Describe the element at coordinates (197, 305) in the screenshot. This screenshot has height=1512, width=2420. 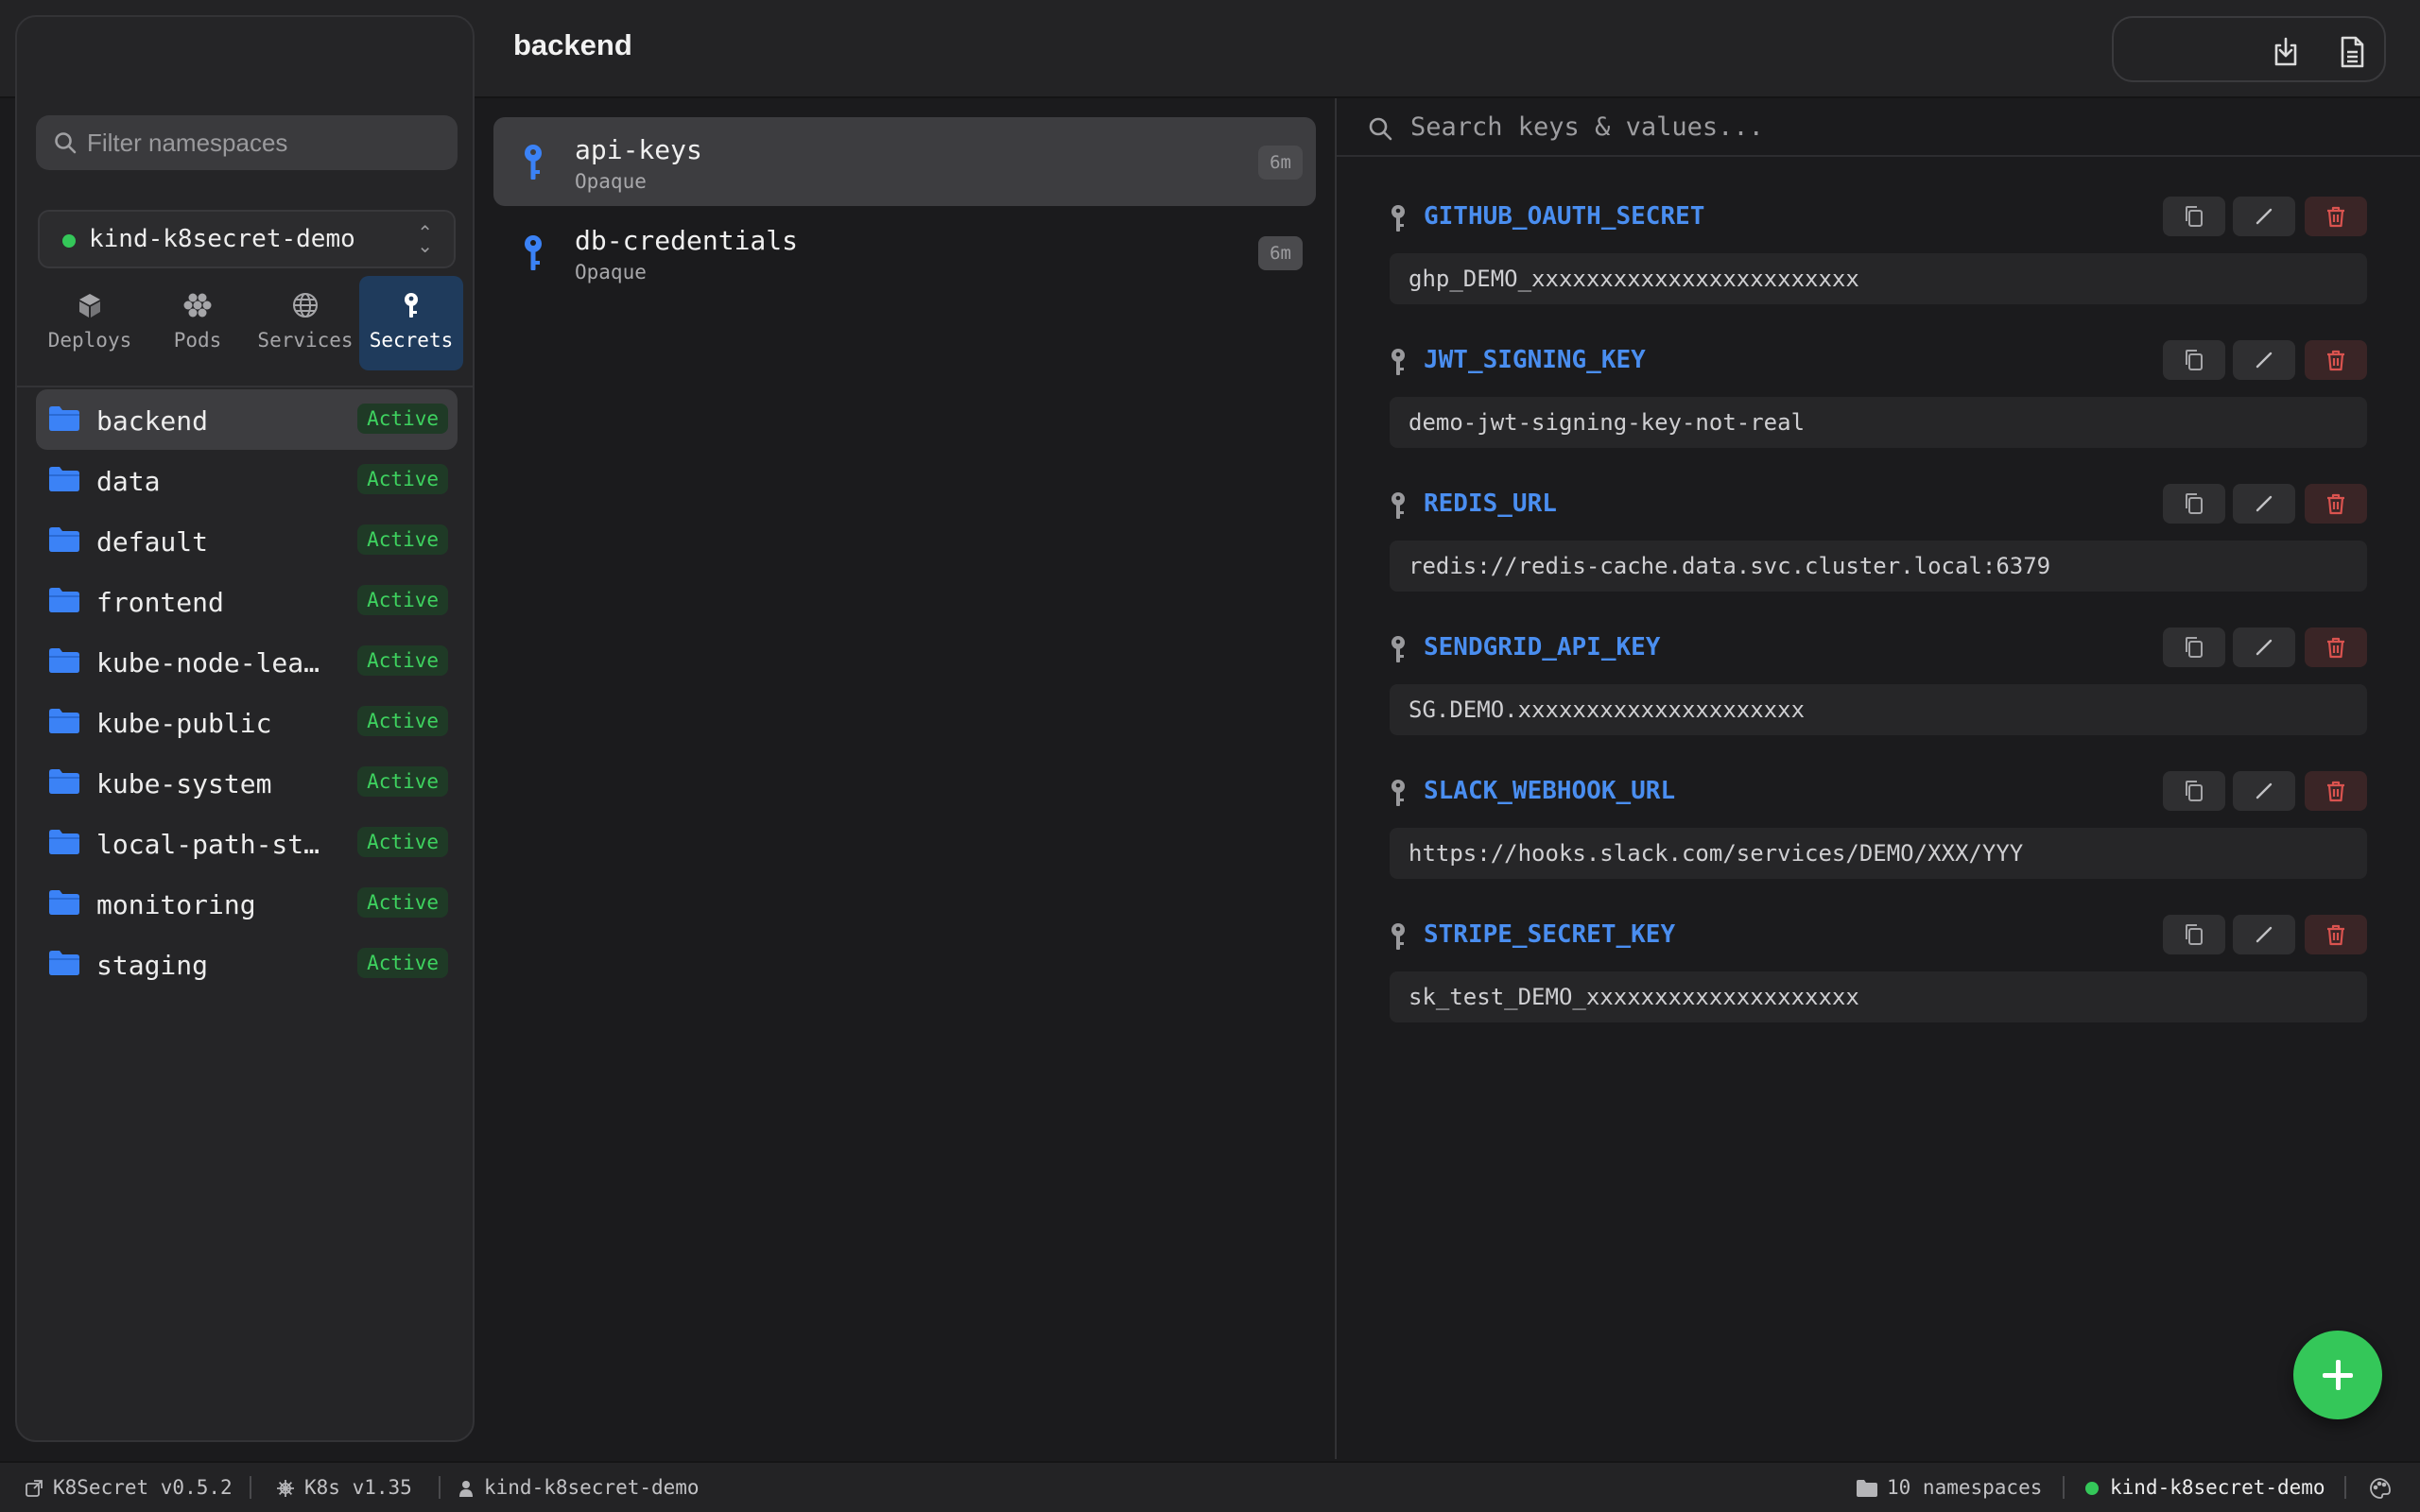
I see `hexagons-icon` at that location.